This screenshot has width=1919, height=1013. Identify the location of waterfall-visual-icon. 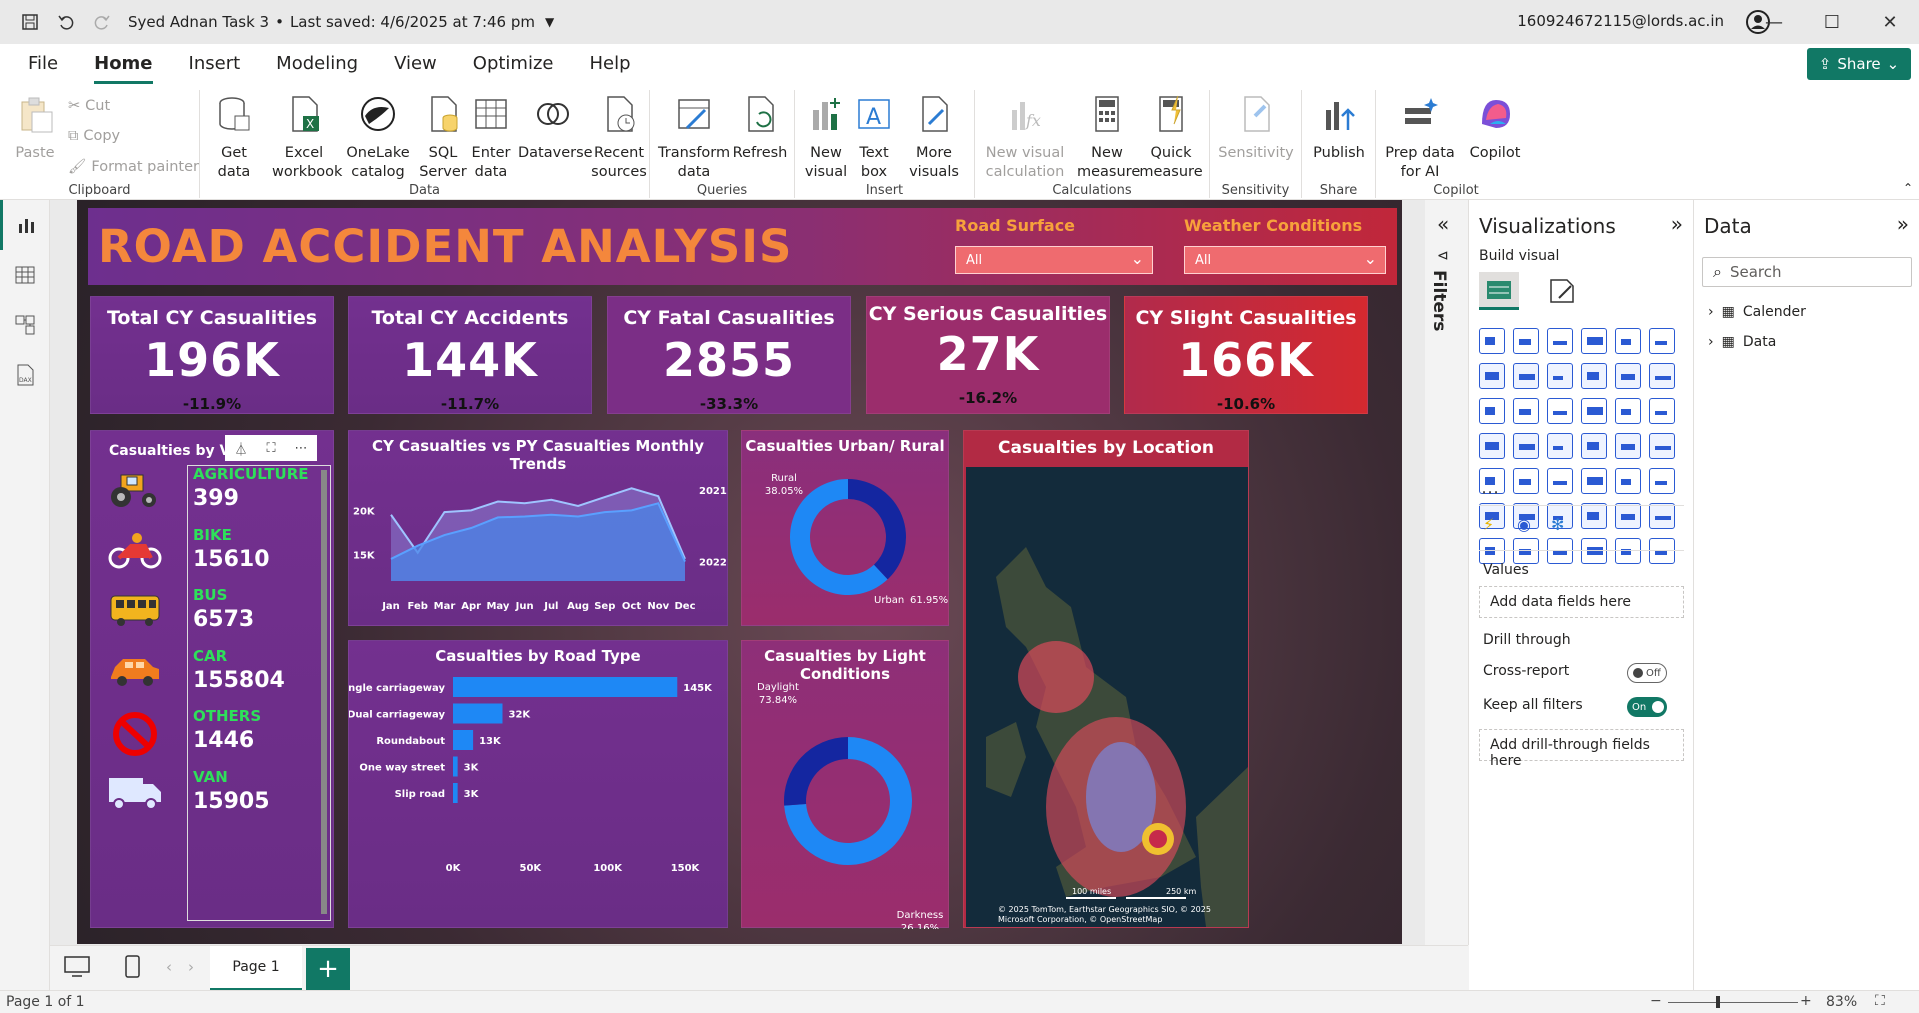
(1526, 411).